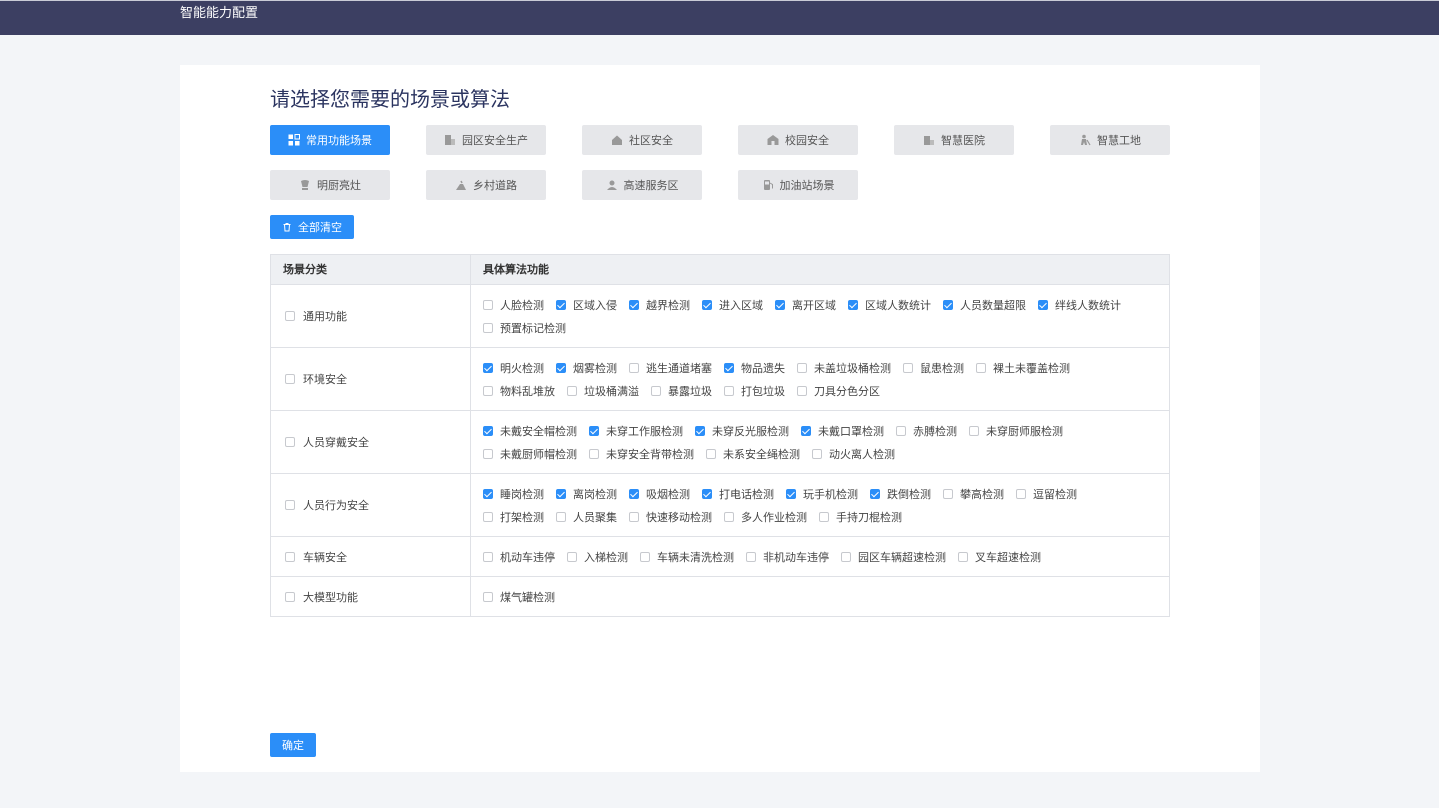 The width and height of the screenshot is (1439, 808). Describe the element at coordinates (586, 516) in the screenshot. I see `algorithm-option: 人员聚集` at that location.